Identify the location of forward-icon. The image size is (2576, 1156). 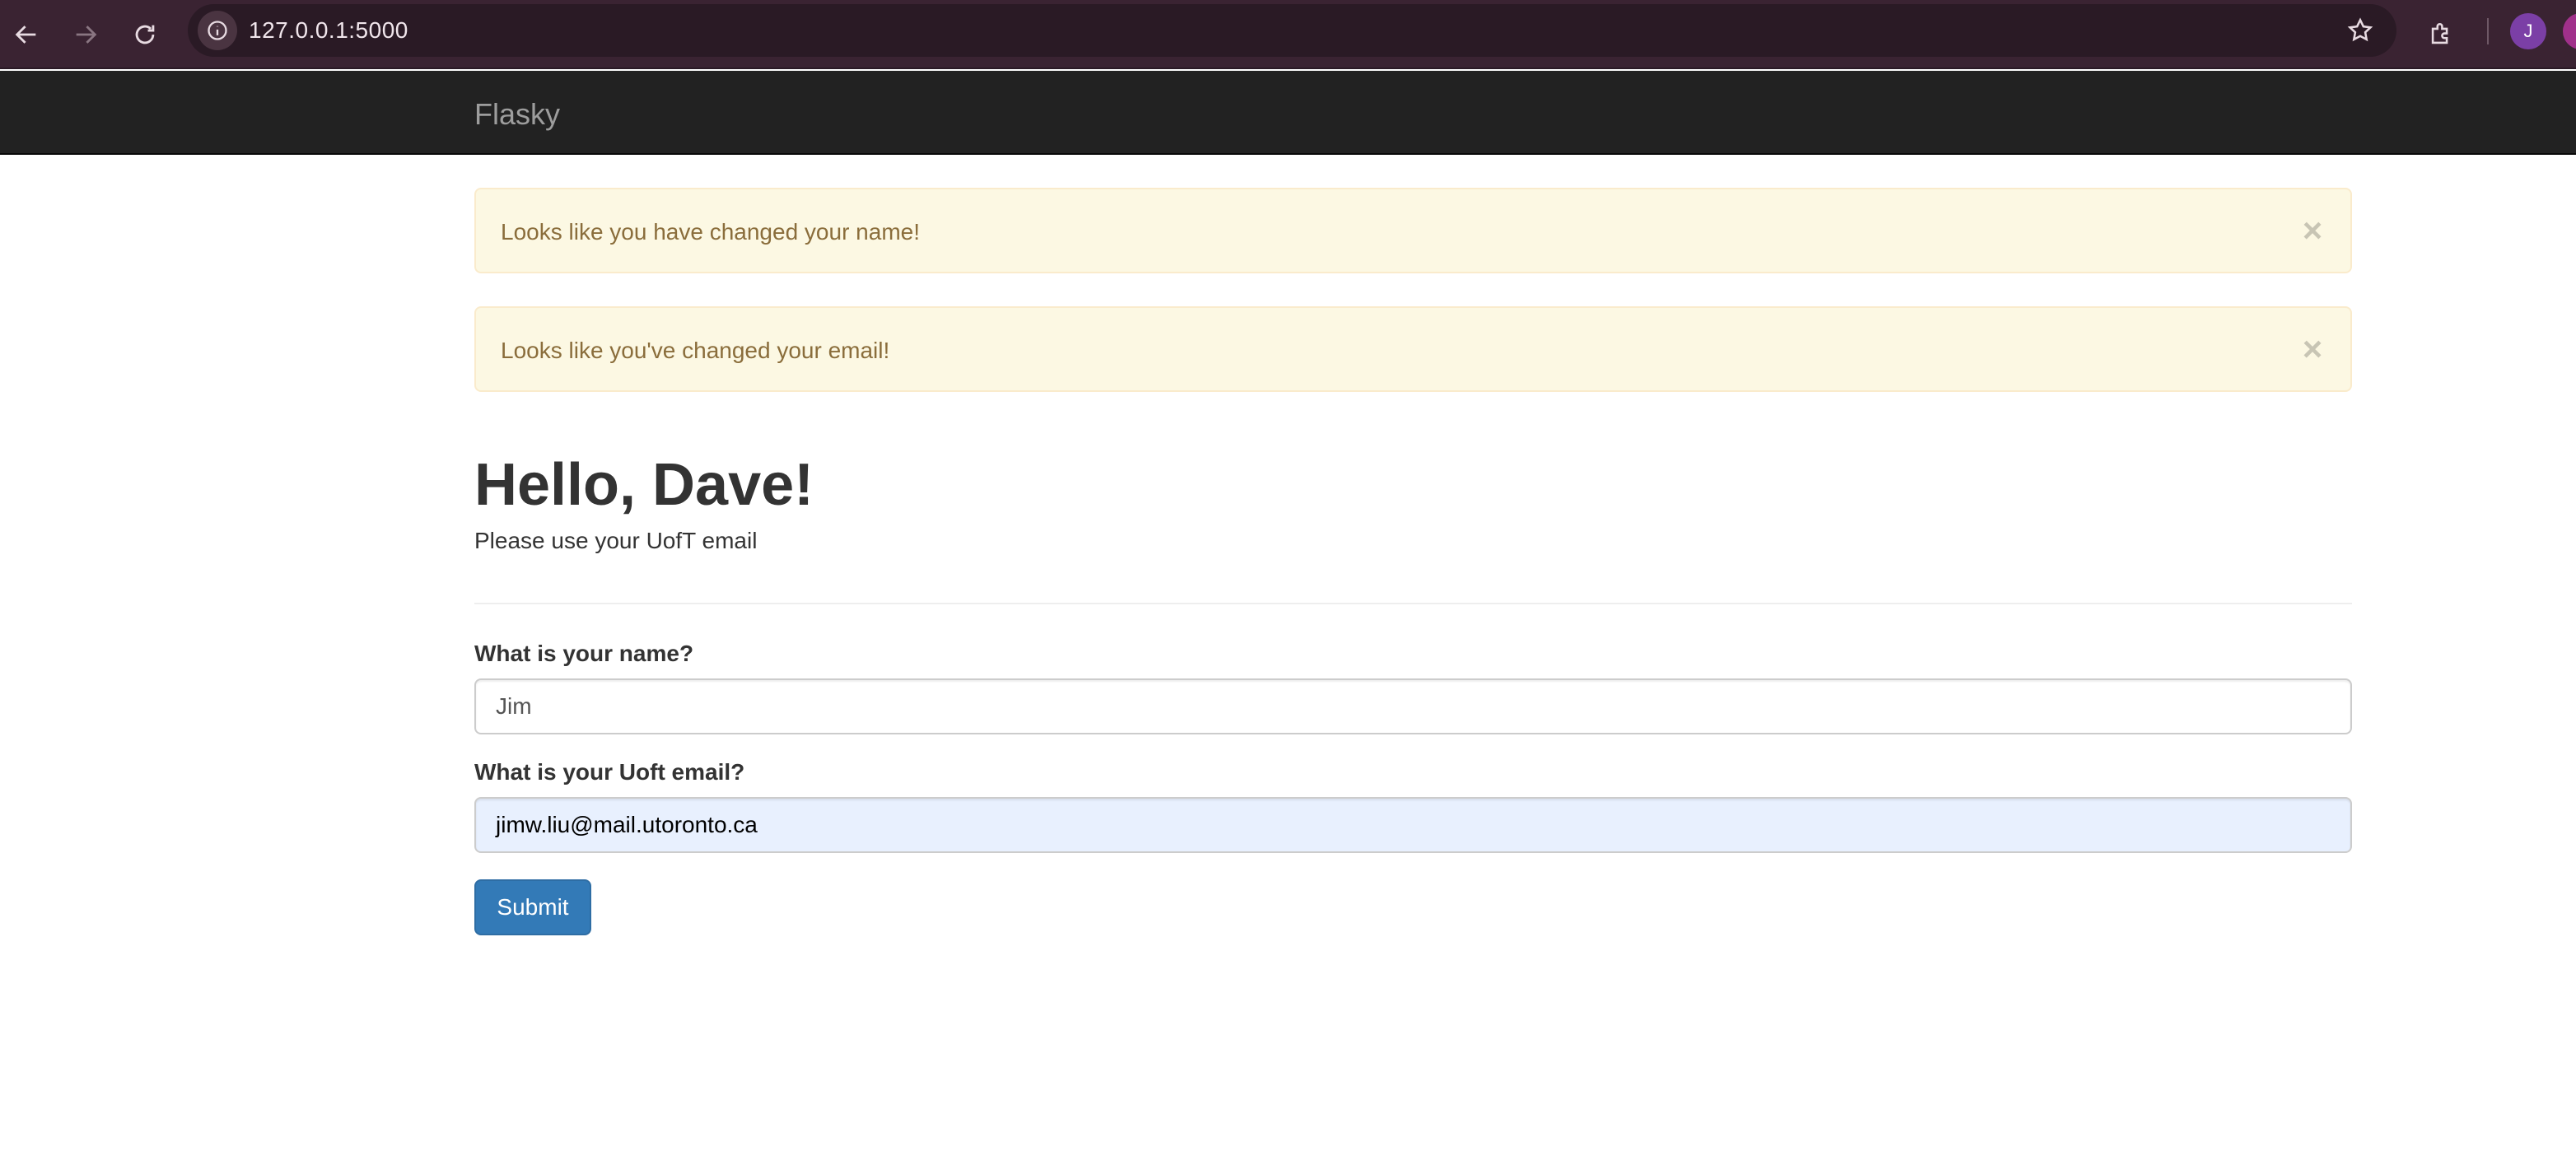
(86, 35).